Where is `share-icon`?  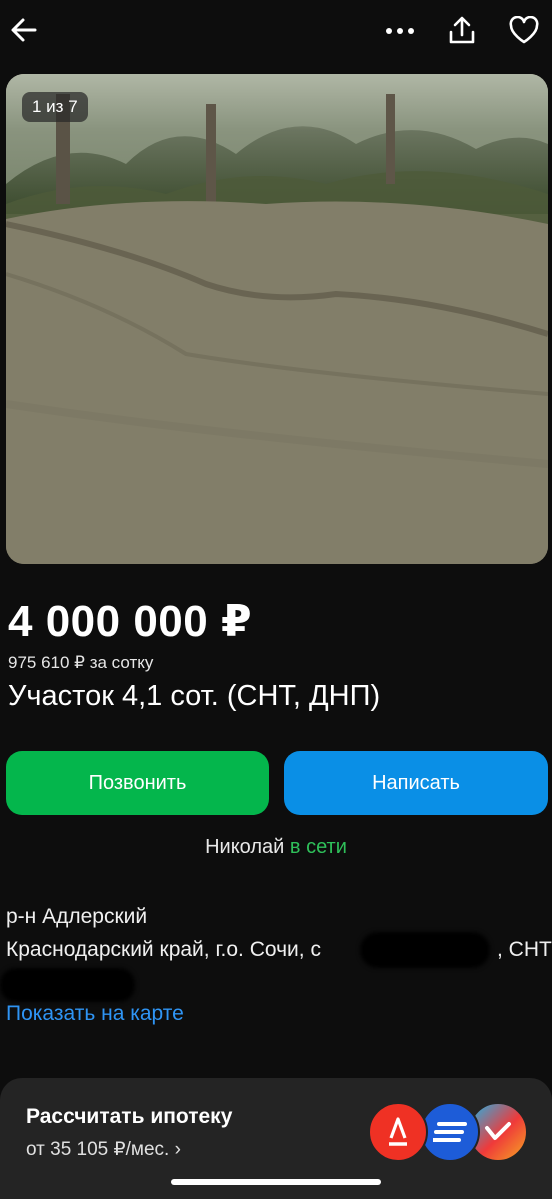 share-icon is located at coordinates (462, 32).